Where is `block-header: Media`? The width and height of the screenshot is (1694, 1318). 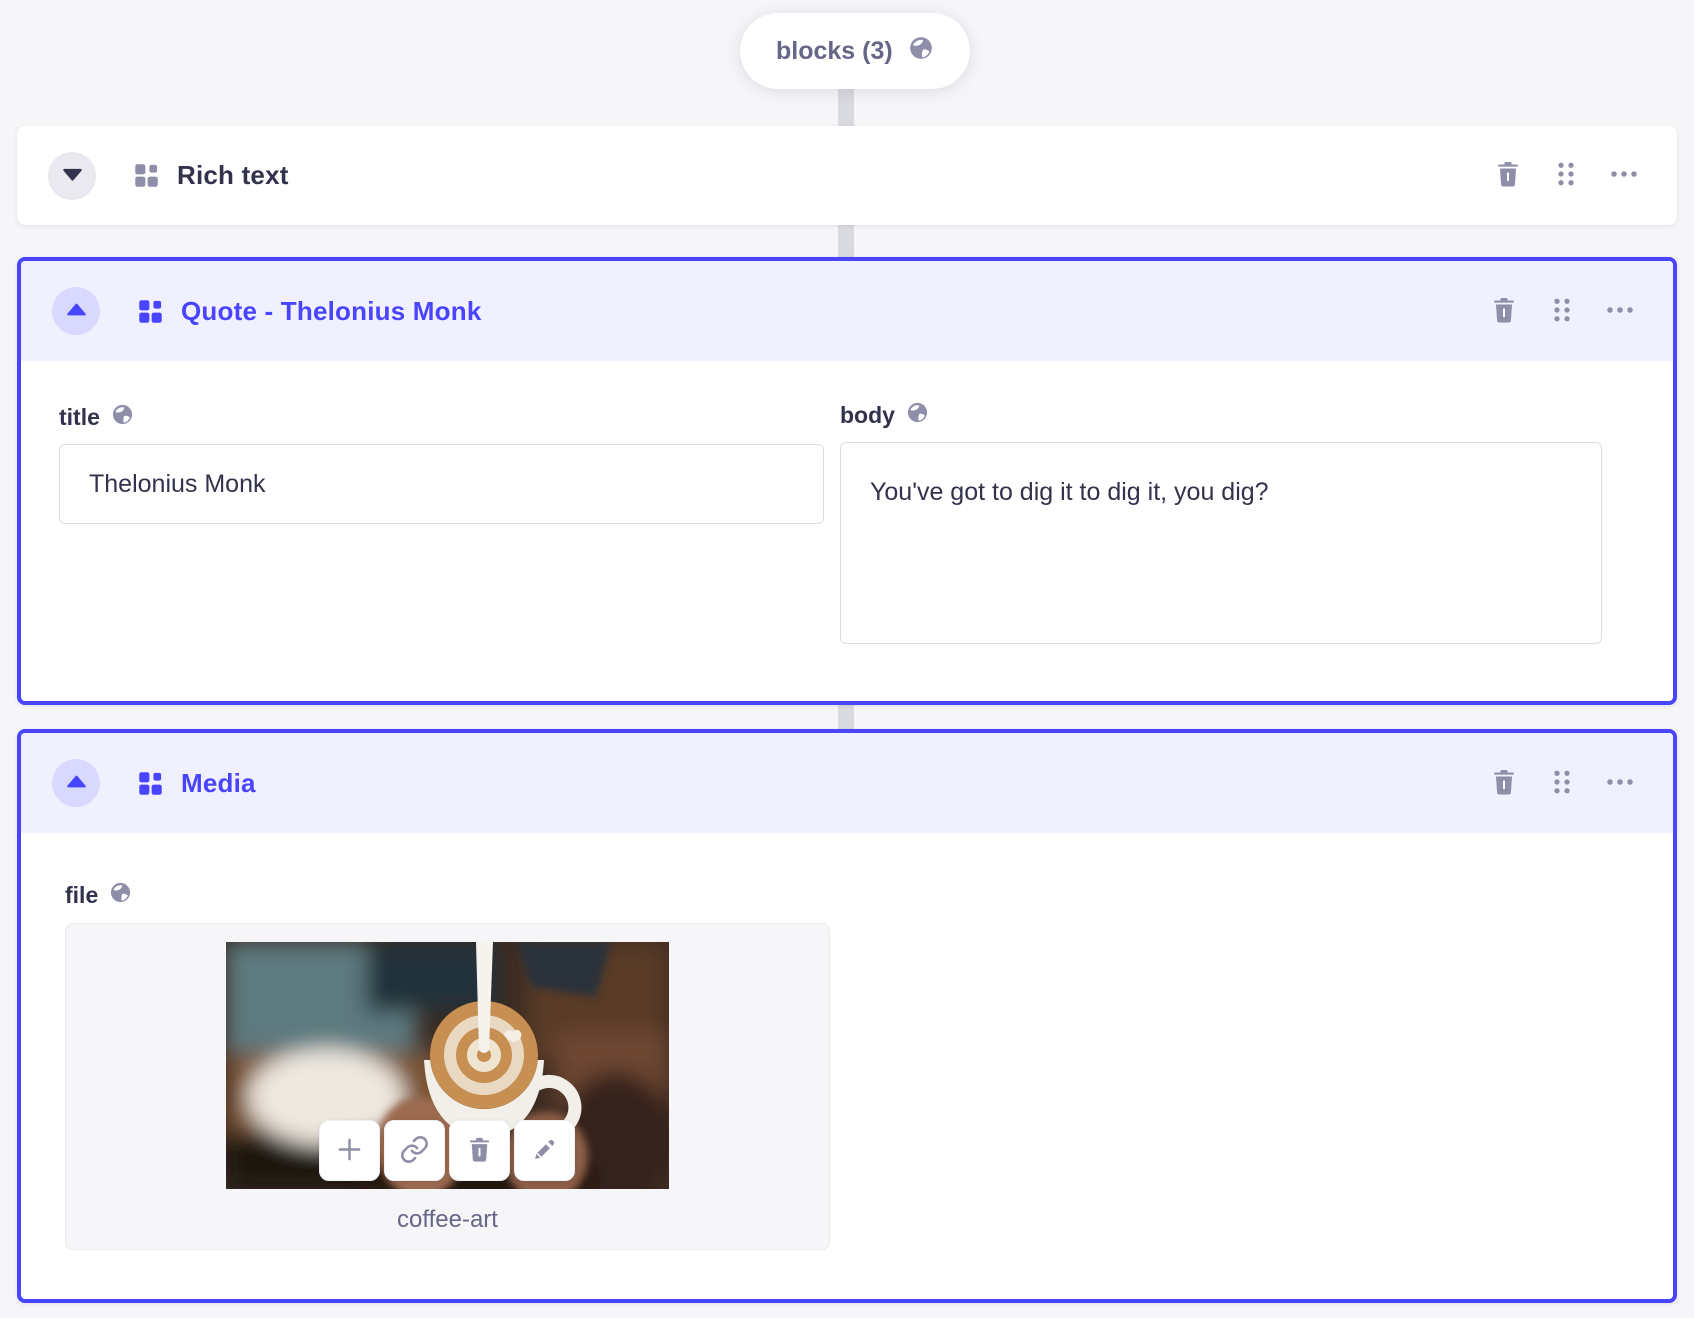 block-header: Media is located at coordinates (847, 783).